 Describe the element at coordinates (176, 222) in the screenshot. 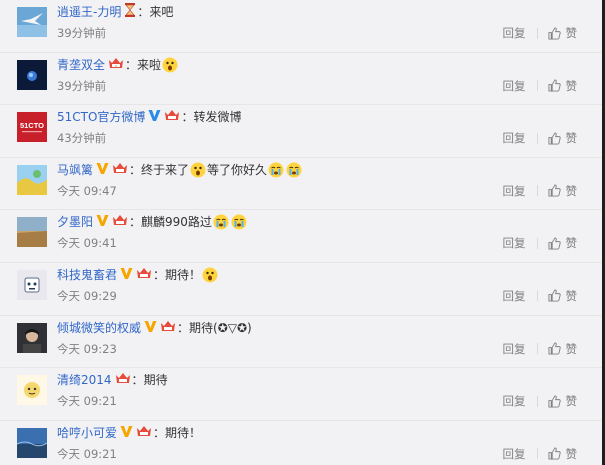

I see `comment-text: 麒麟990路过` at that location.